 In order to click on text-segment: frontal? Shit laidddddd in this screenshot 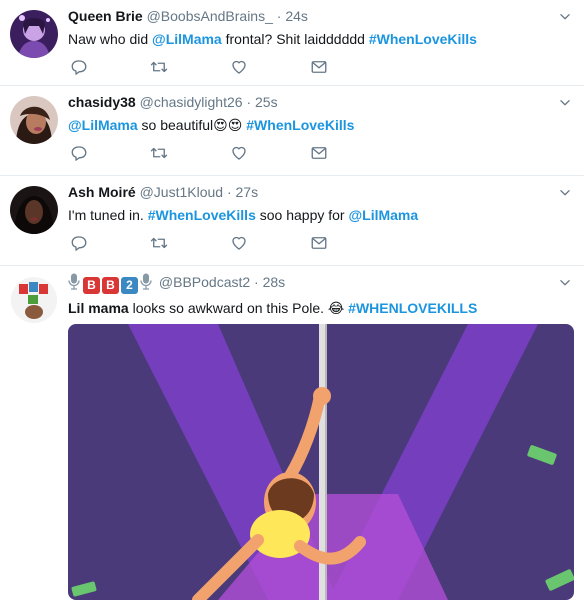, I will do `click(295, 39)`.